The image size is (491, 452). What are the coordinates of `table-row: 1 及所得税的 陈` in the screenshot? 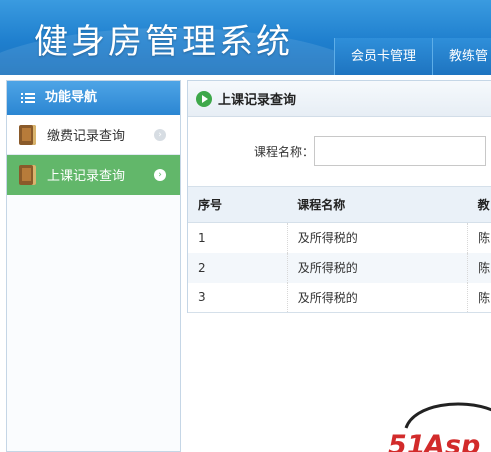 It's located at (339, 237).